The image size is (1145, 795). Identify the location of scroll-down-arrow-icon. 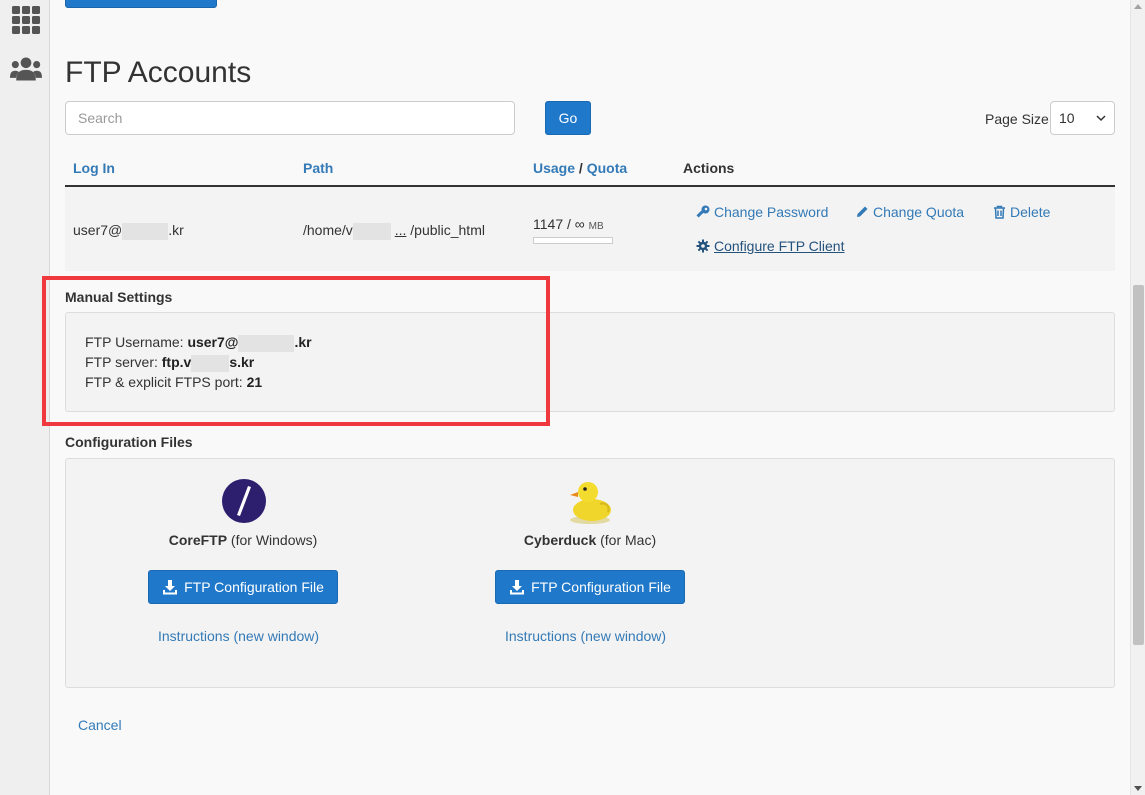
(1138, 788).